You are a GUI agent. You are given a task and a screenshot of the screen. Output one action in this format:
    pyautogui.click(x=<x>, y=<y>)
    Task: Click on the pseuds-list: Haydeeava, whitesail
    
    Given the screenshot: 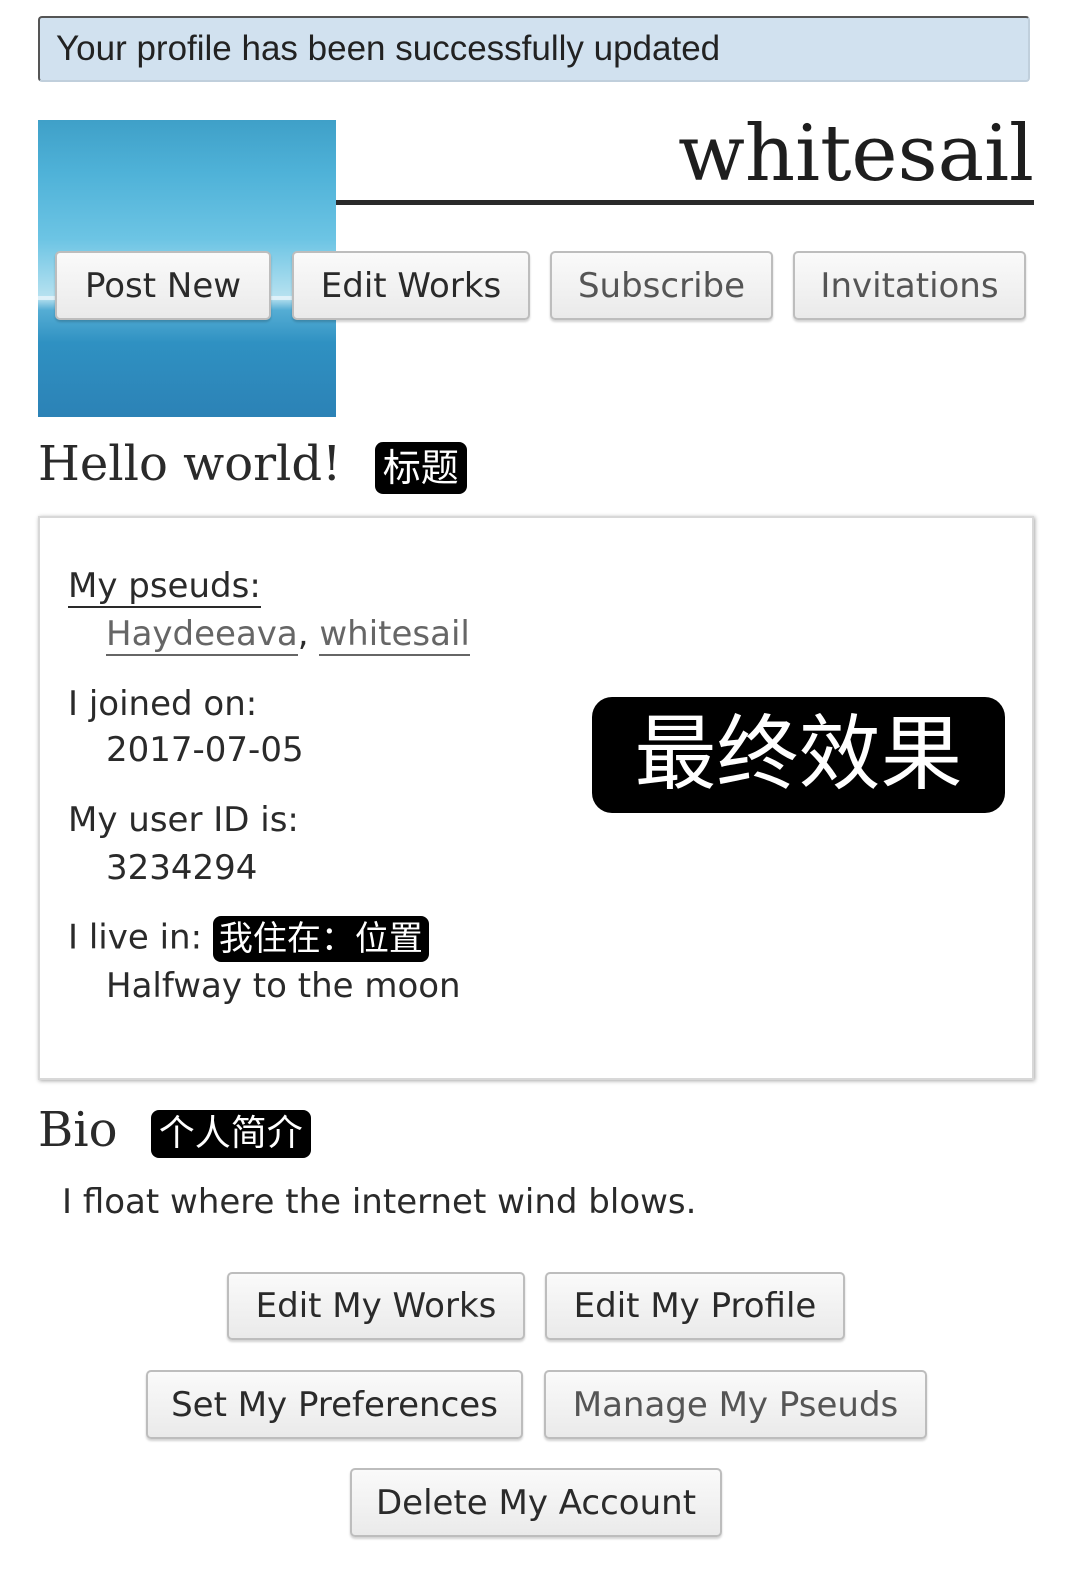 What is the action you would take?
    pyautogui.click(x=288, y=635)
    